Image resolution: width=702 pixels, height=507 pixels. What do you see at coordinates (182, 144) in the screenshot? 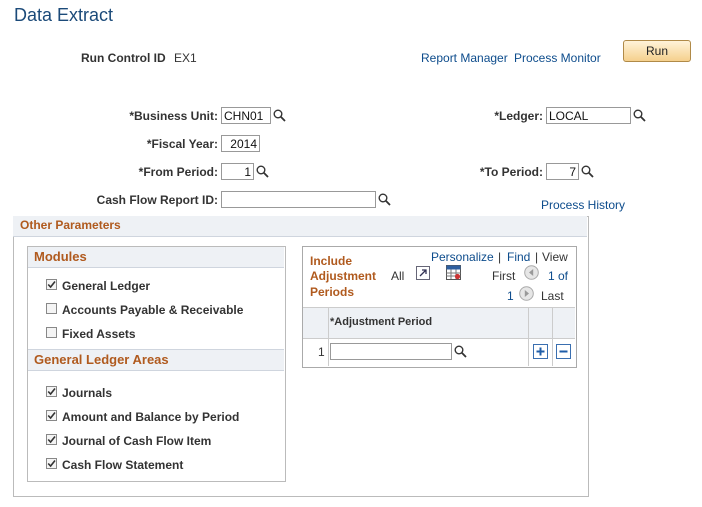
I see `fiscal-year-label: *Fiscal Year:` at bounding box center [182, 144].